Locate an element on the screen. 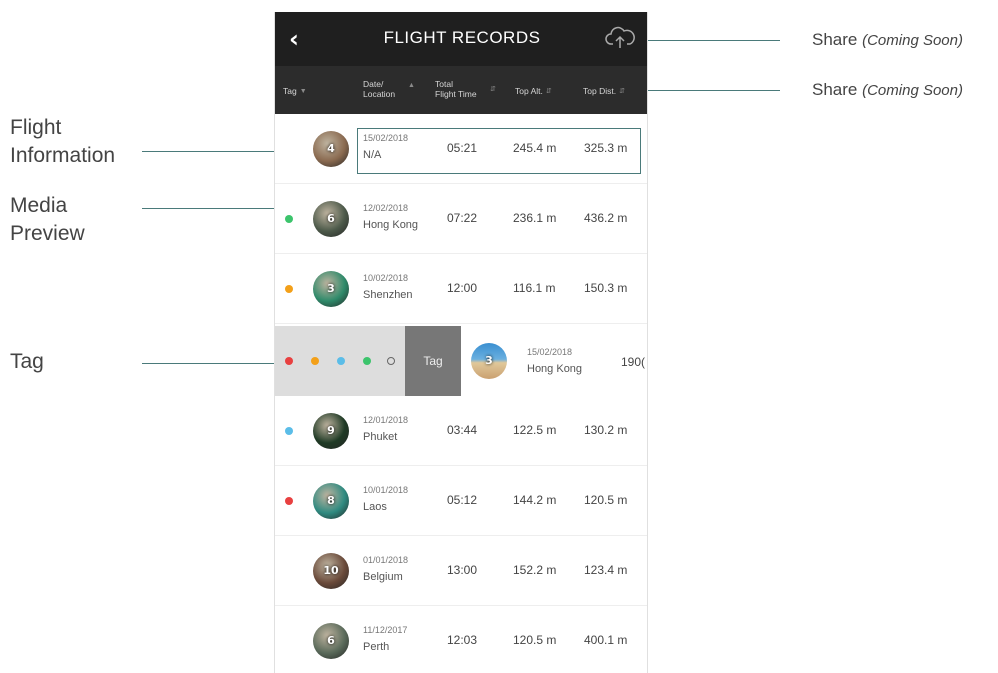 This screenshot has width=998, height=673. tag-green-option is located at coordinates (367, 361).